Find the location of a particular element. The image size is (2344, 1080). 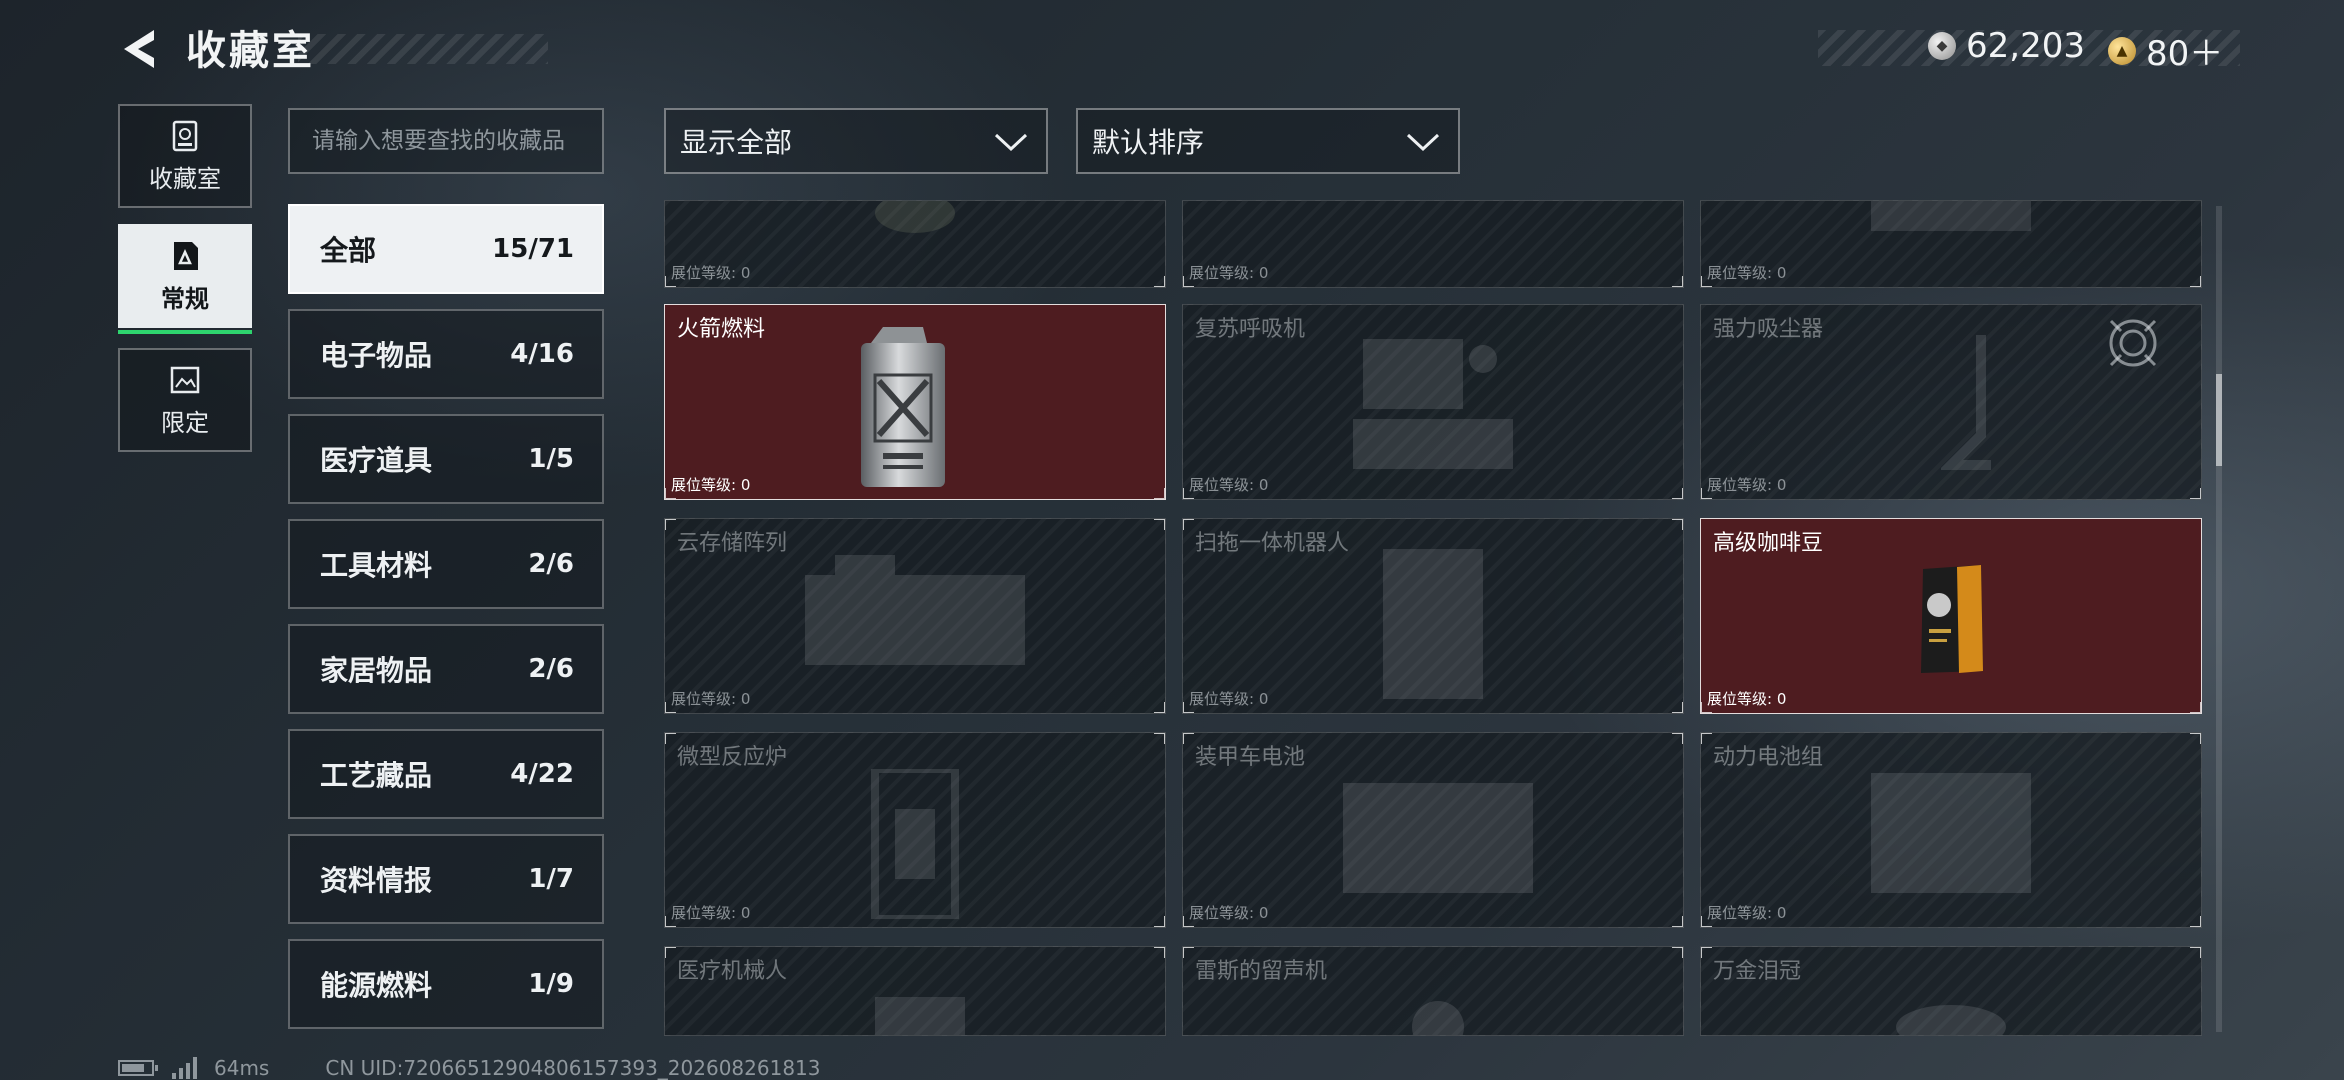

category-name: 资料情报 is located at coordinates (376, 880).